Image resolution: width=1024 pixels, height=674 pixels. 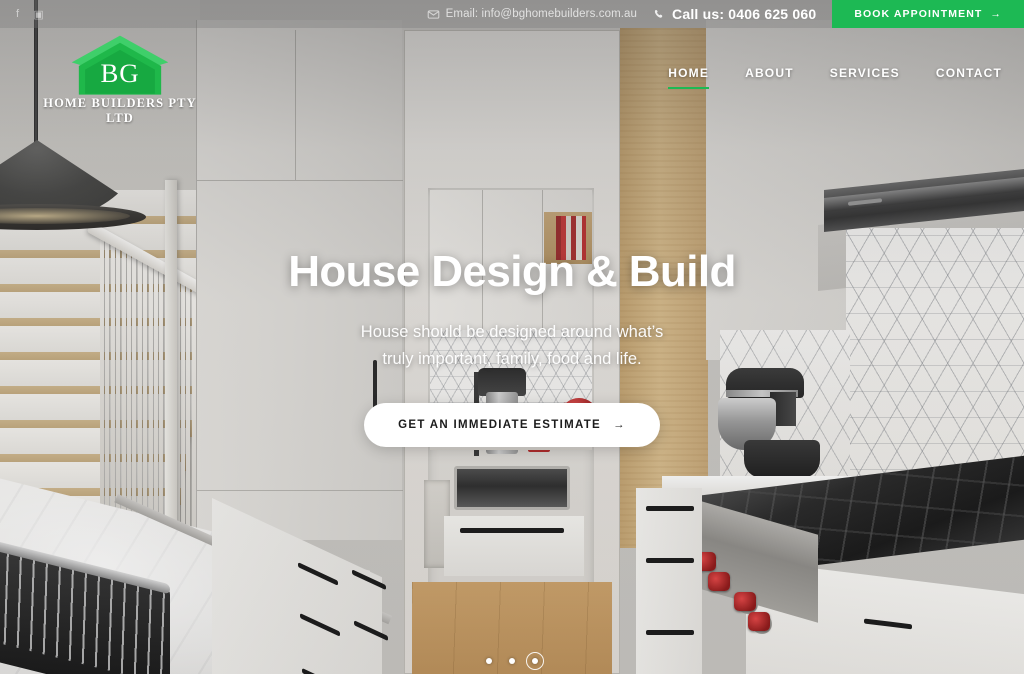 I want to click on logo-house-icon: BG, so click(x=120, y=66).